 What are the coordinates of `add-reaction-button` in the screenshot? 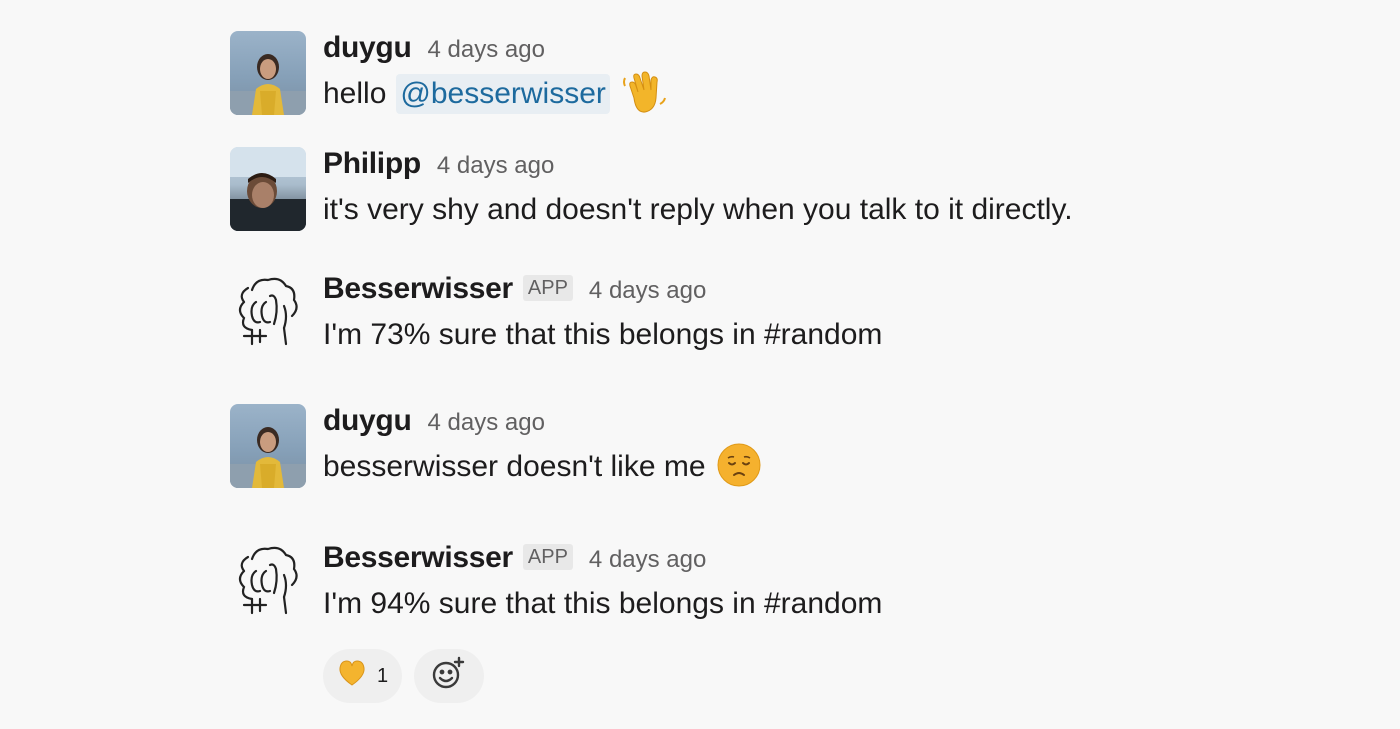 It's located at (449, 676).